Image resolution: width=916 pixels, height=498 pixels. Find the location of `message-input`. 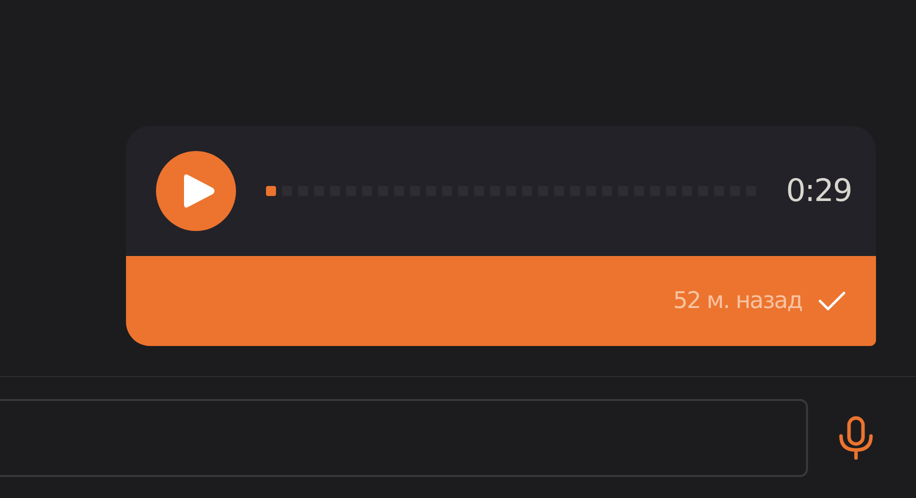

message-input is located at coordinates (404, 437).